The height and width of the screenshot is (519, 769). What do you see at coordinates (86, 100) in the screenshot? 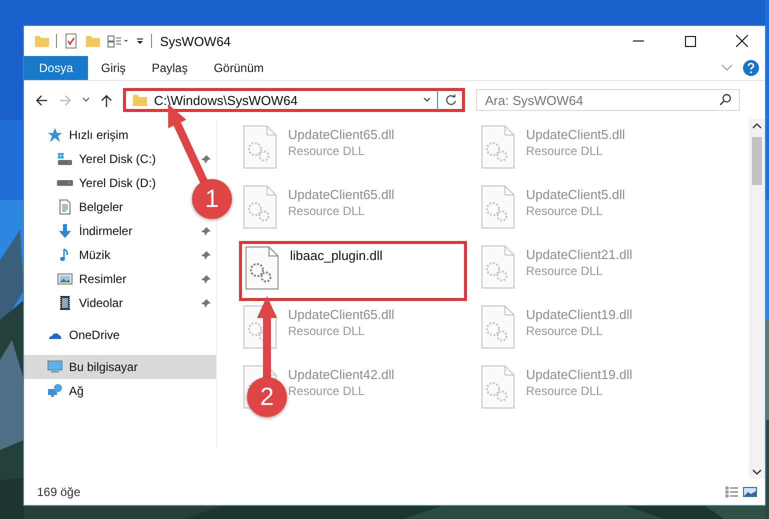
I see `recent-dropdown-icon` at bounding box center [86, 100].